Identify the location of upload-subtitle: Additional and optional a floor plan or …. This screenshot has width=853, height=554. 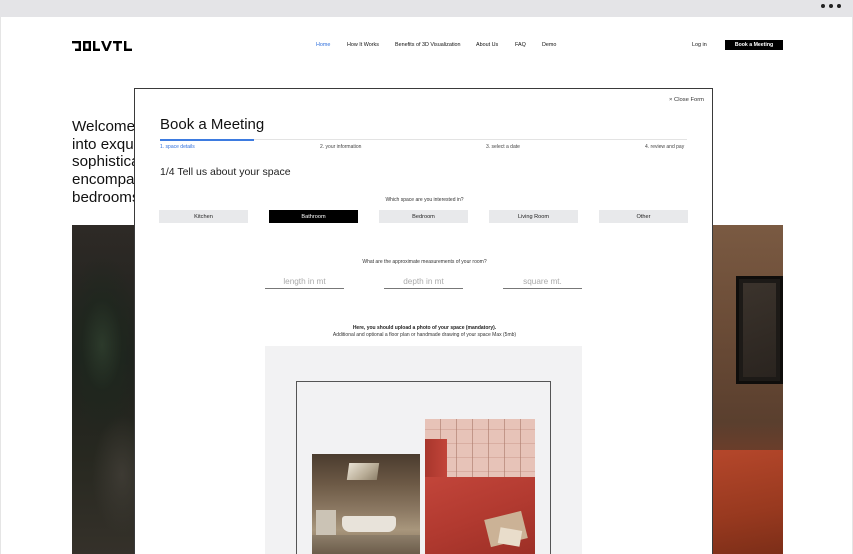
(424, 335).